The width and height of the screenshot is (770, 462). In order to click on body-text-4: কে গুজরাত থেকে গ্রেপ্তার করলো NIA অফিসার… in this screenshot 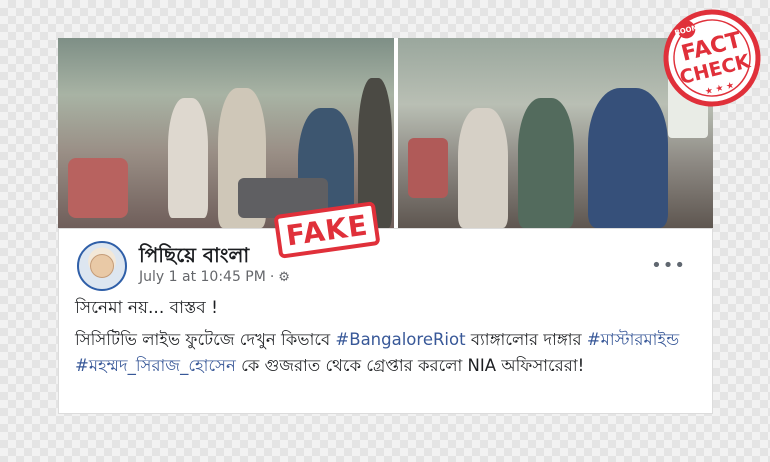, I will do `click(410, 365)`.